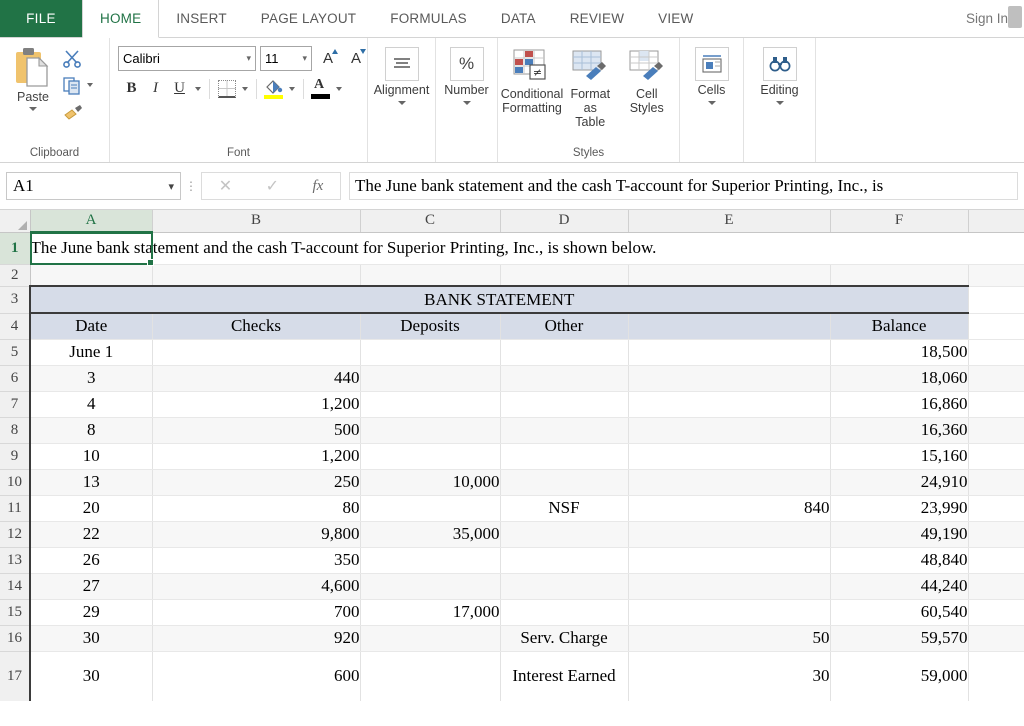  I want to click on cell-checks-13: 350, so click(256, 560).